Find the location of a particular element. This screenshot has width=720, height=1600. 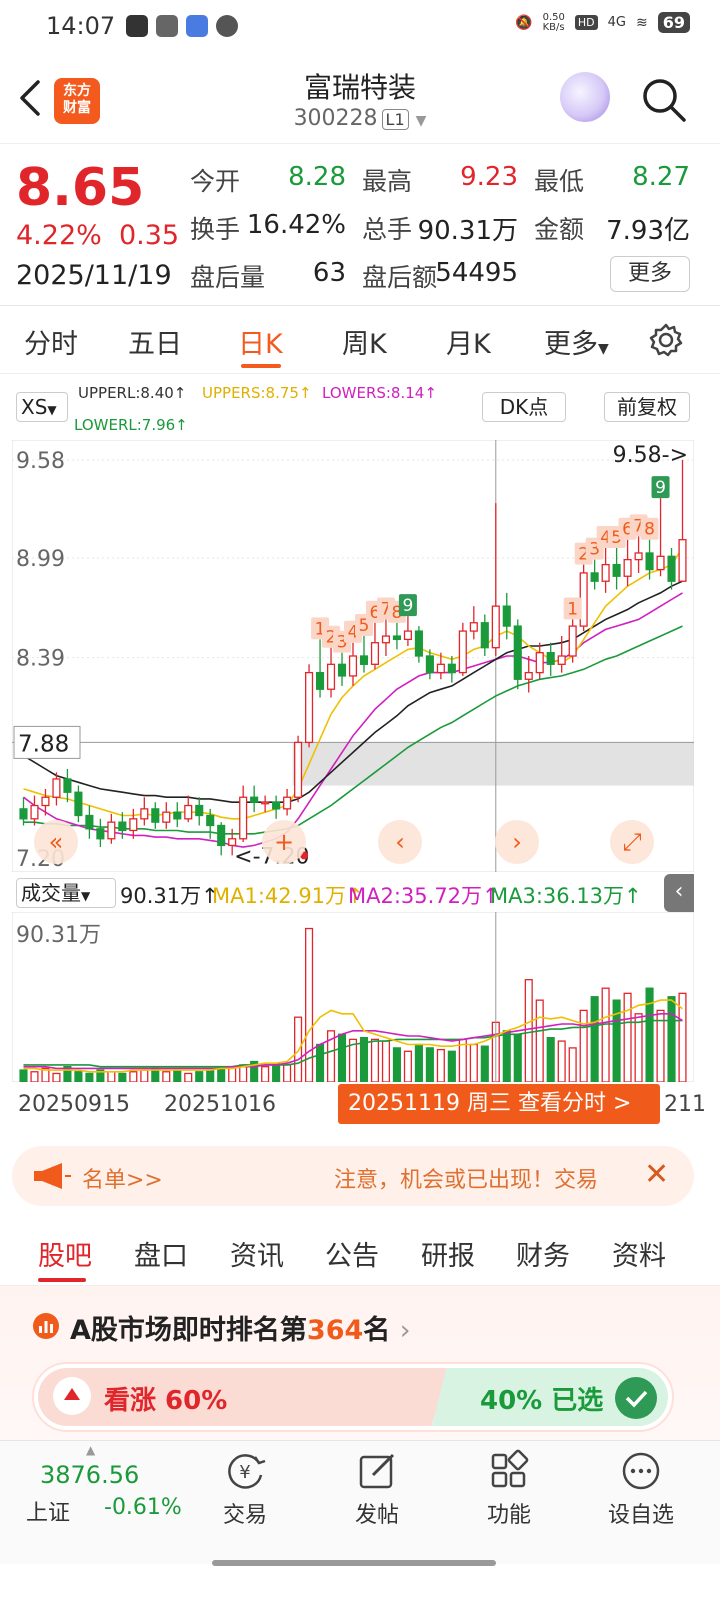

tab-five-day: 五日 is located at coordinates (155, 341).